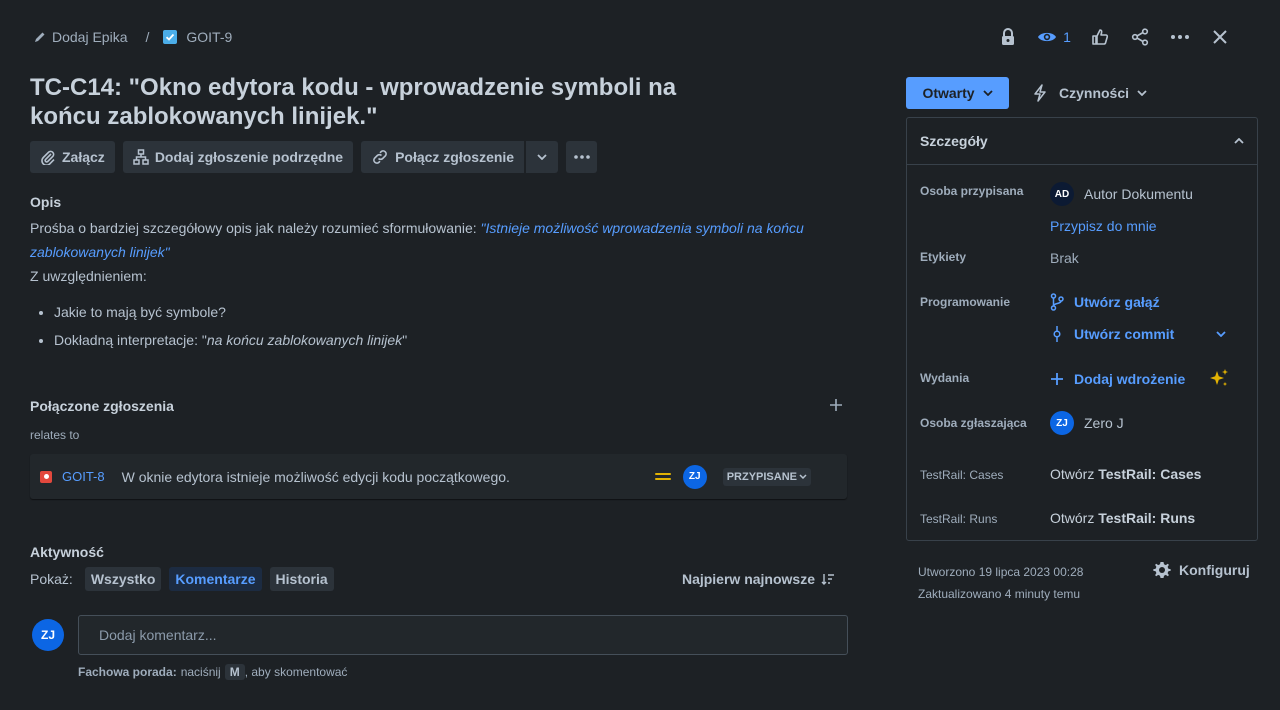  I want to click on actions-button: Czynności, so click(1090, 93).